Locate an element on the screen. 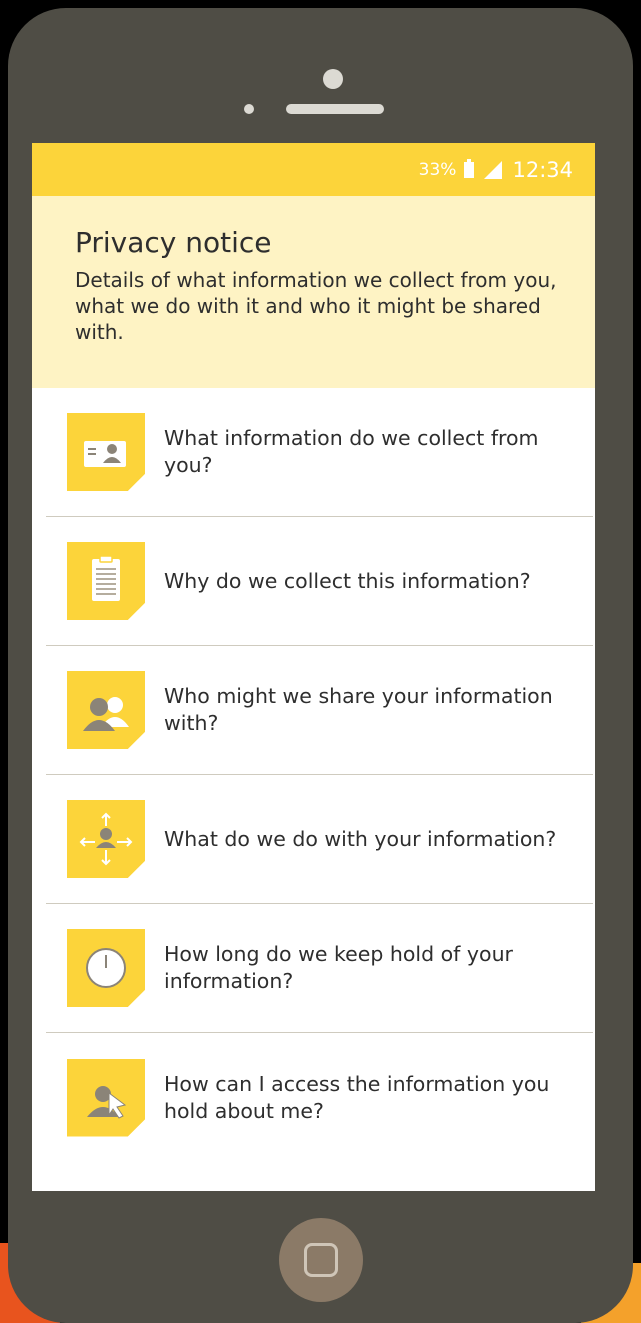  id-card-icon is located at coordinates (106, 452).